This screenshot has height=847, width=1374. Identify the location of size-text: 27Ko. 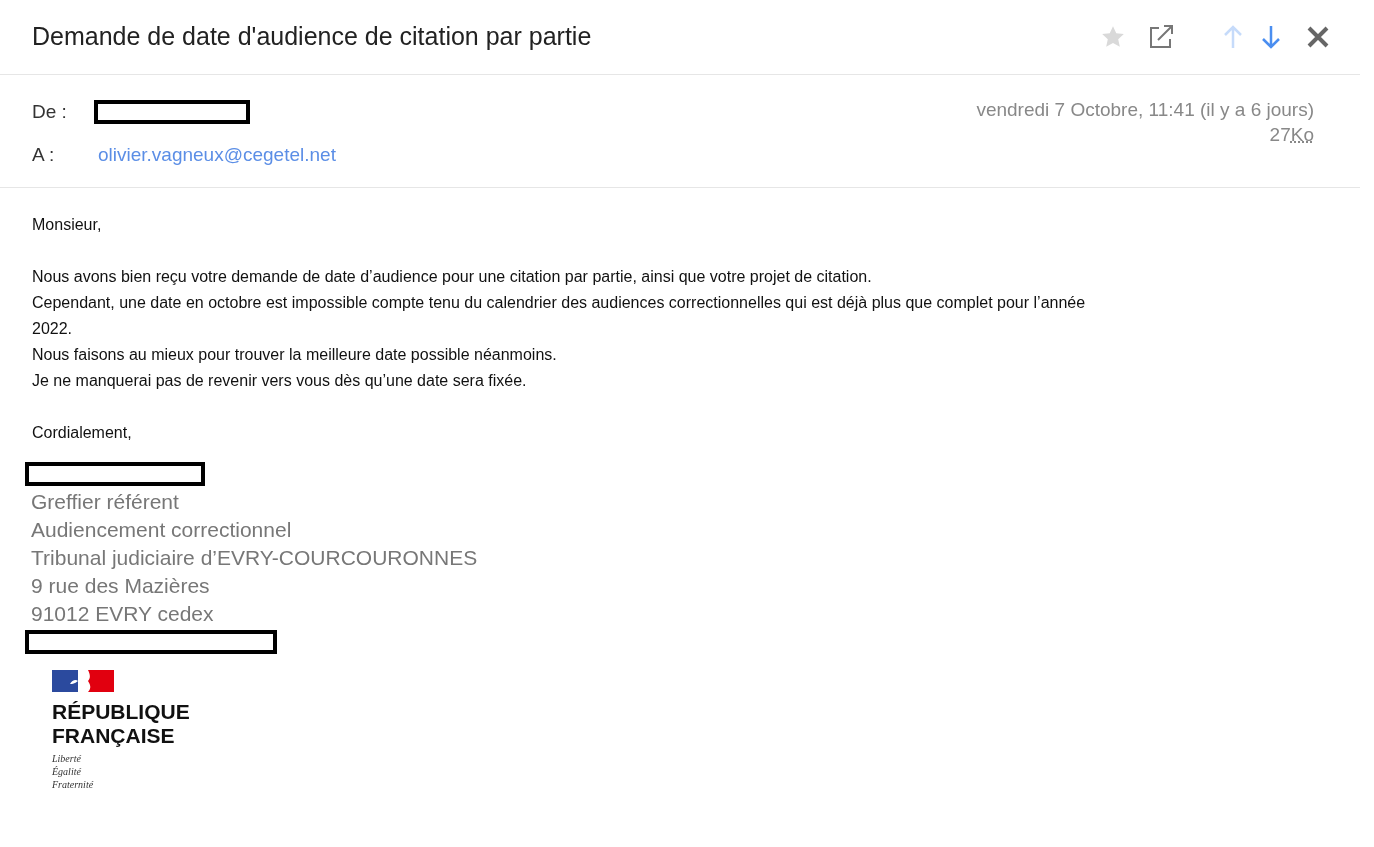
(1291, 135).